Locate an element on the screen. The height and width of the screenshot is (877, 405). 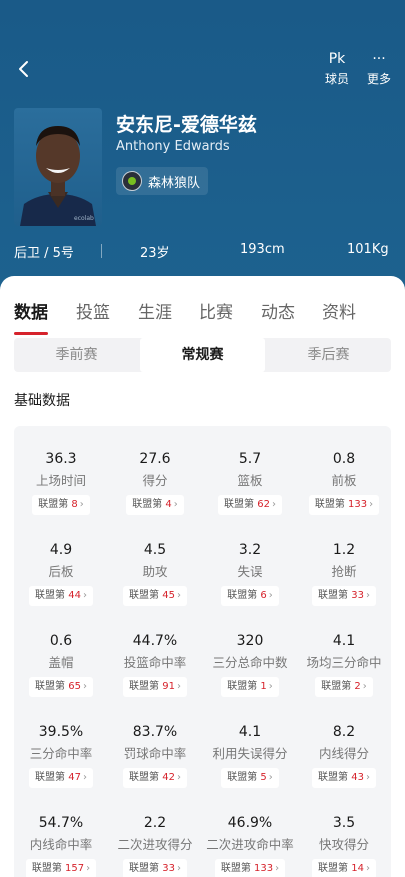
stat-cell: 4.9 后板 联盟第 44 › is located at coordinates (61, 573).